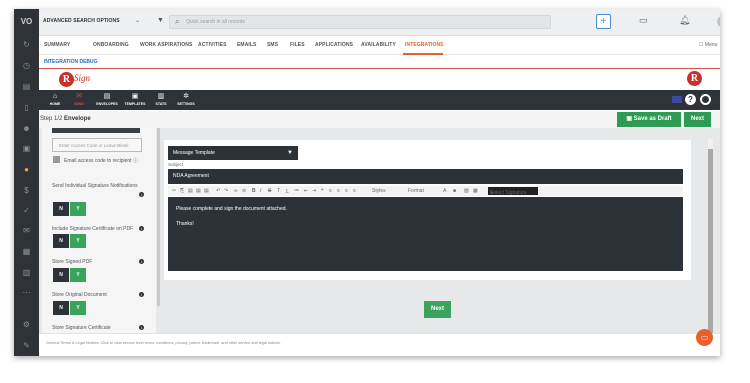 This screenshot has height=383, width=750. Describe the element at coordinates (338, 191) in the screenshot. I see `align-center-icon: ≡` at that location.